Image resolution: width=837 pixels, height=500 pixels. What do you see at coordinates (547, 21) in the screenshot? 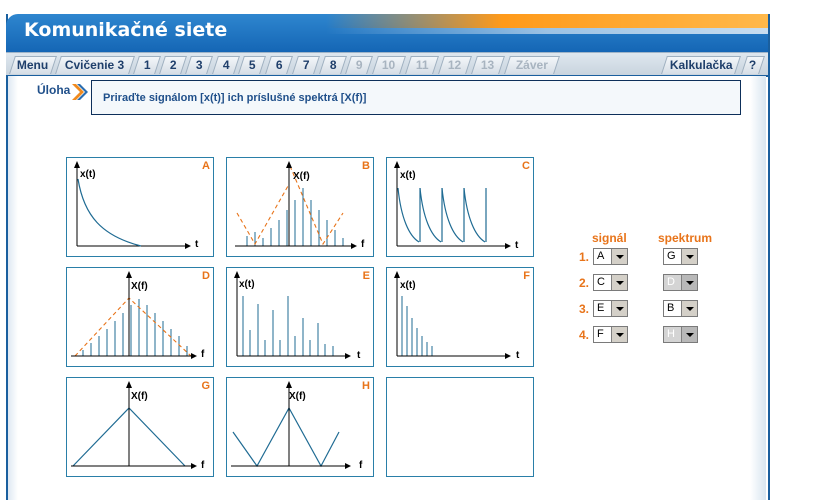
I see `header-accent-stripe` at bounding box center [547, 21].